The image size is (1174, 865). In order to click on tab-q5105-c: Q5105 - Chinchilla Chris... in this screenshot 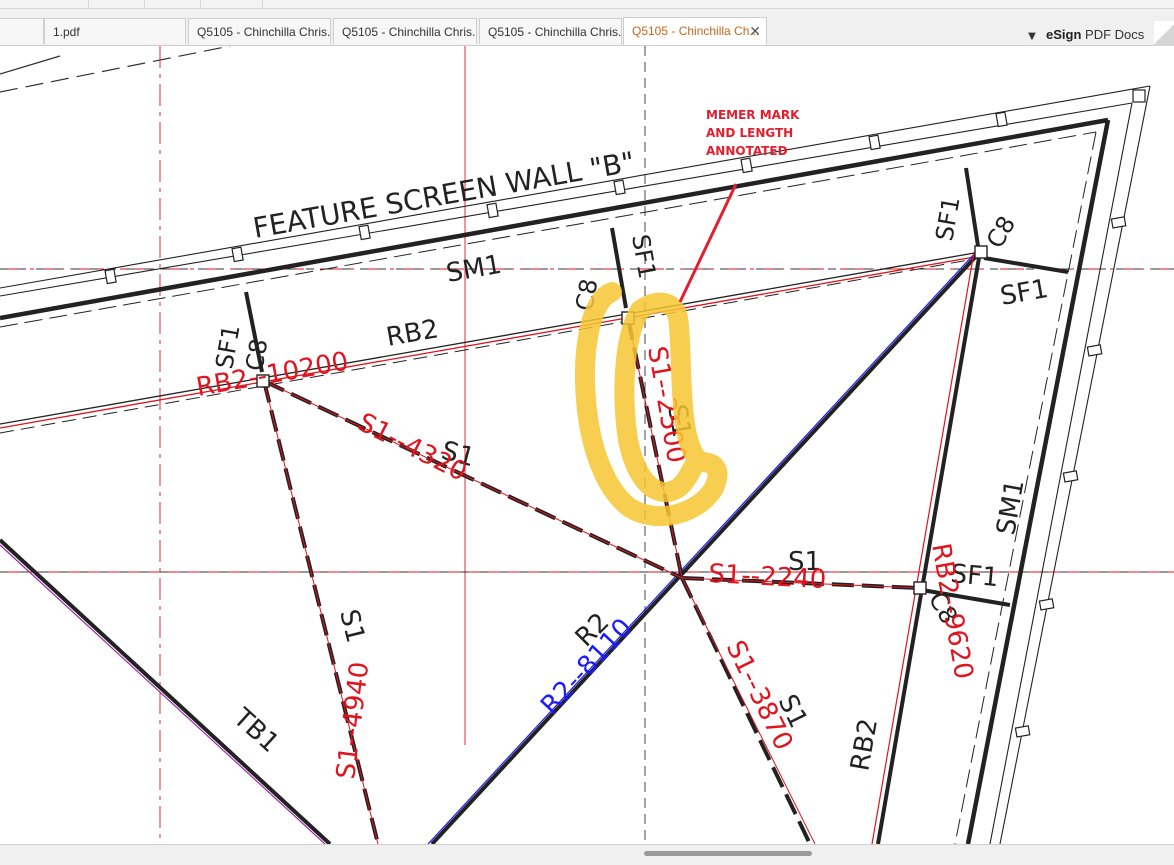, I will do `click(550, 31)`.